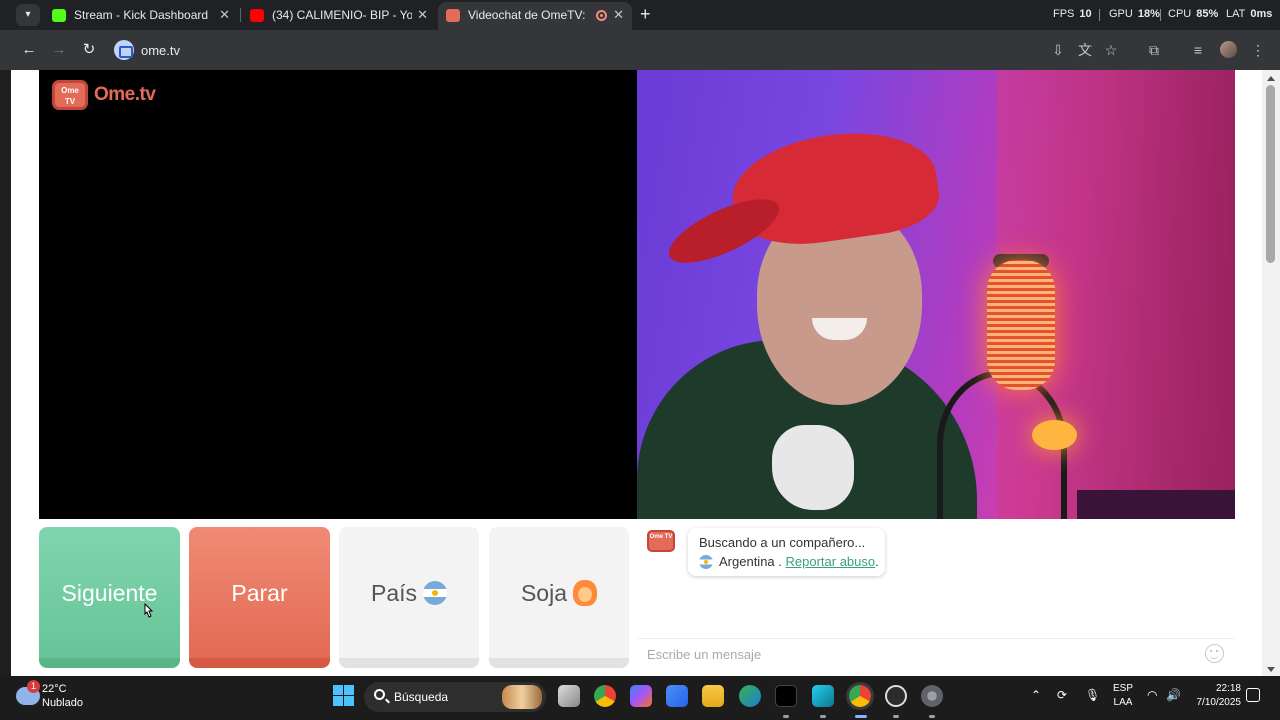 The image size is (1280, 720). What do you see at coordinates (89, 50) in the screenshot?
I see `reload-icon: ↻` at bounding box center [89, 50].